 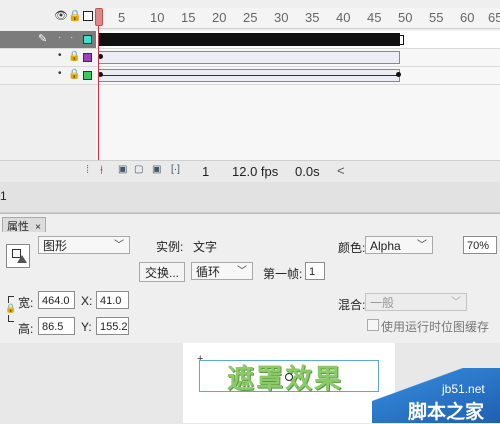 I want to click on watermark-site: jb51.net, so click(x=463, y=389).